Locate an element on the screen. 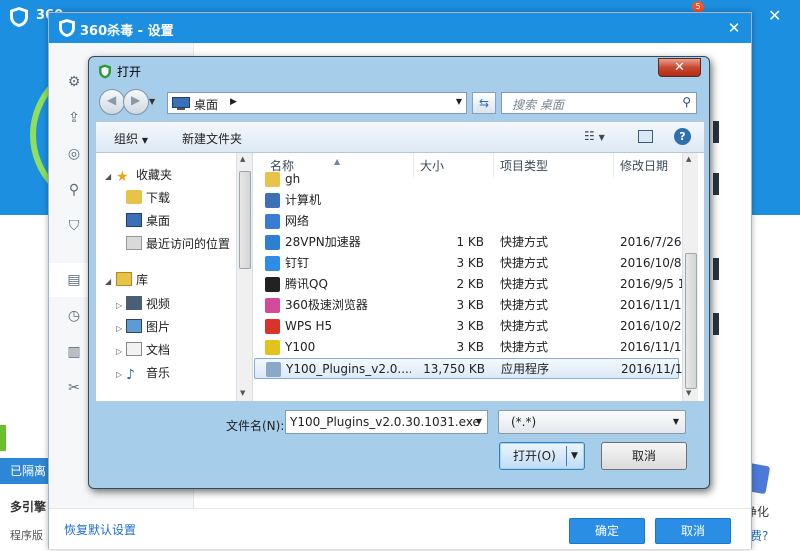 This screenshot has width=800, height=551. file-row: 计算机 is located at coordinates (466, 200).